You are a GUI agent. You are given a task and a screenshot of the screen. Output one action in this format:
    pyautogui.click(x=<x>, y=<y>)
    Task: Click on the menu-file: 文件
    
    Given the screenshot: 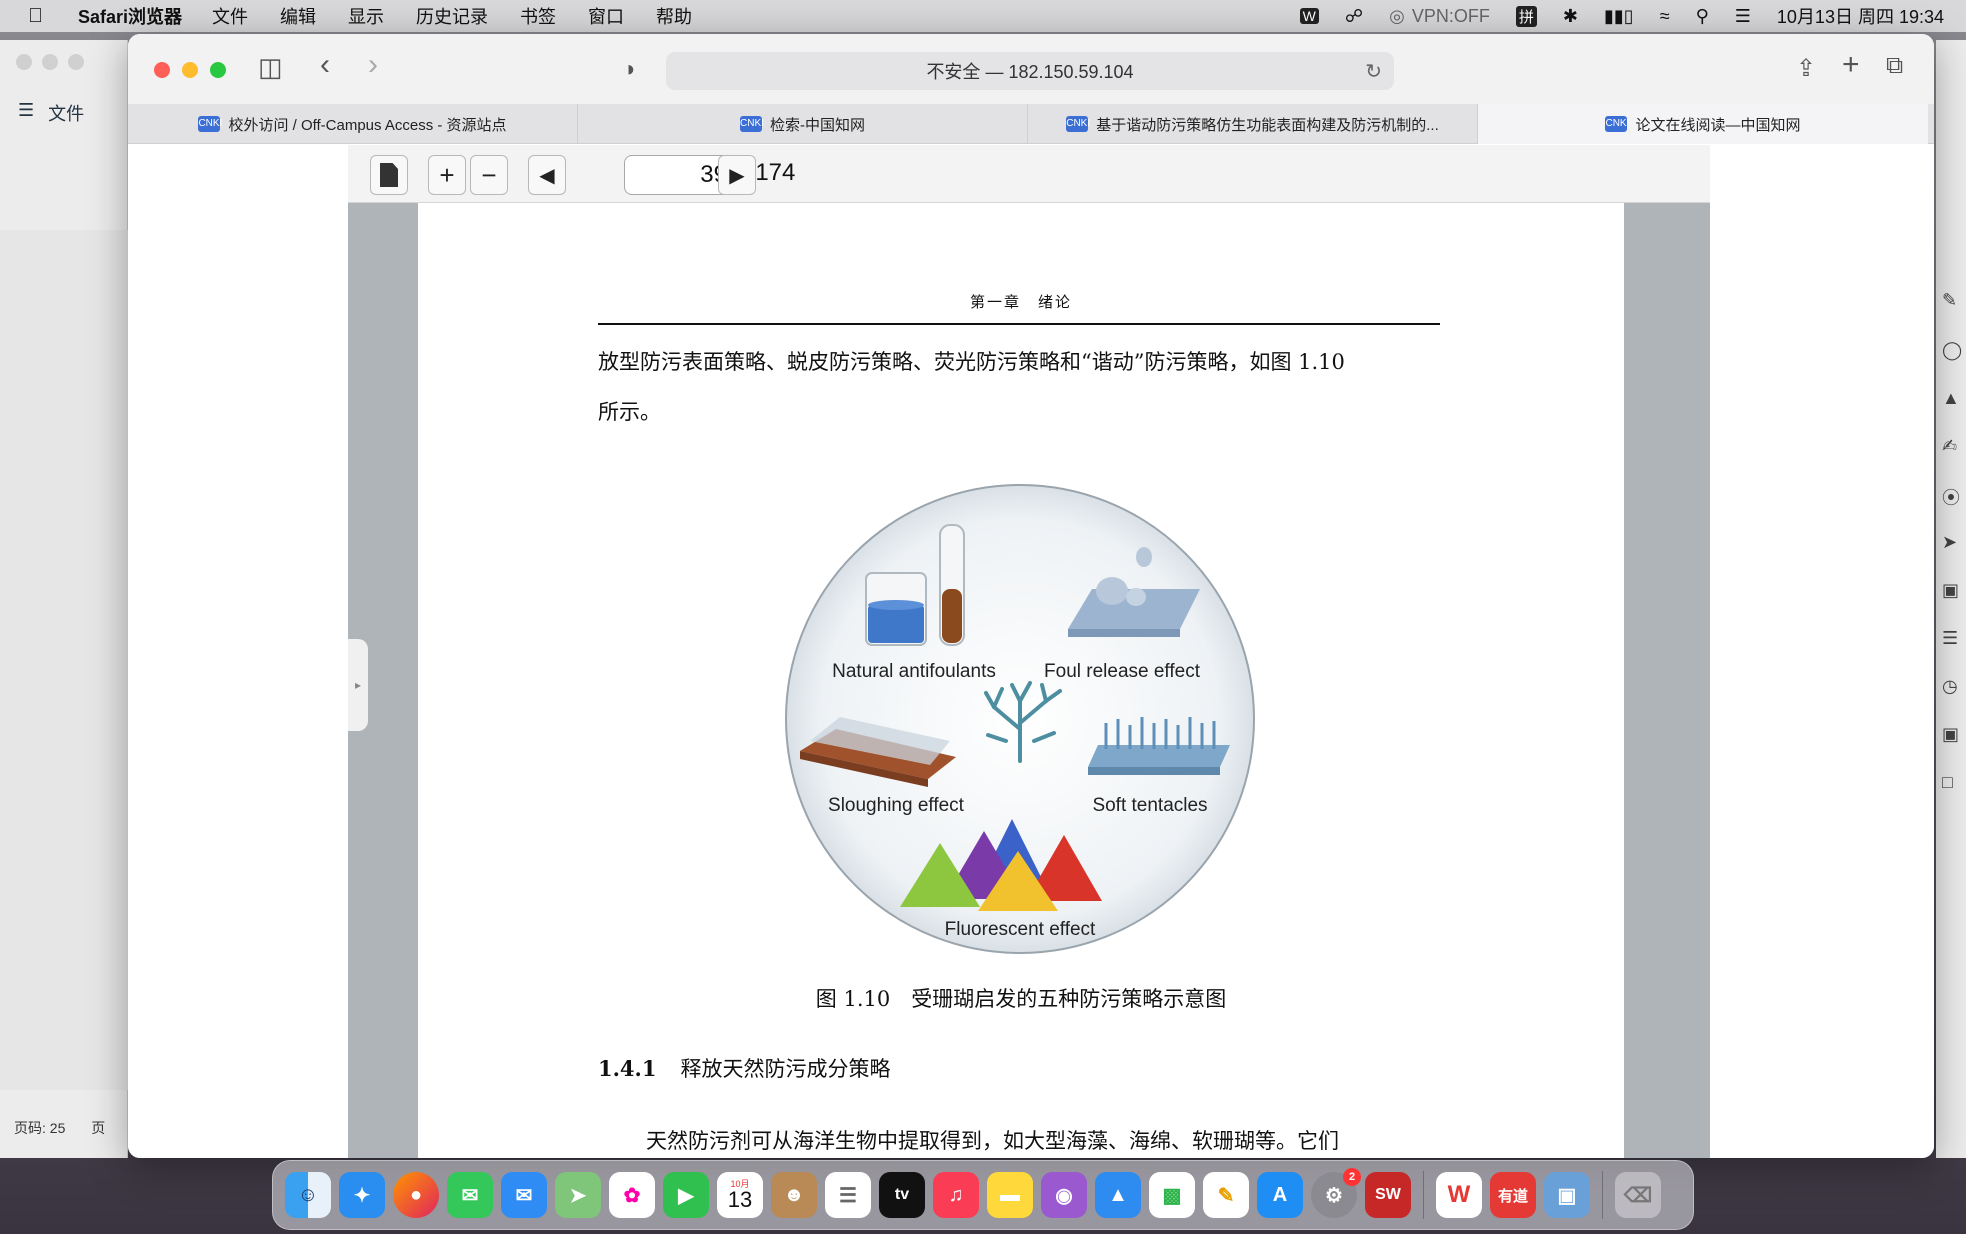 What is the action you would take?
    pyautogui.click(x=230, y=16)
    